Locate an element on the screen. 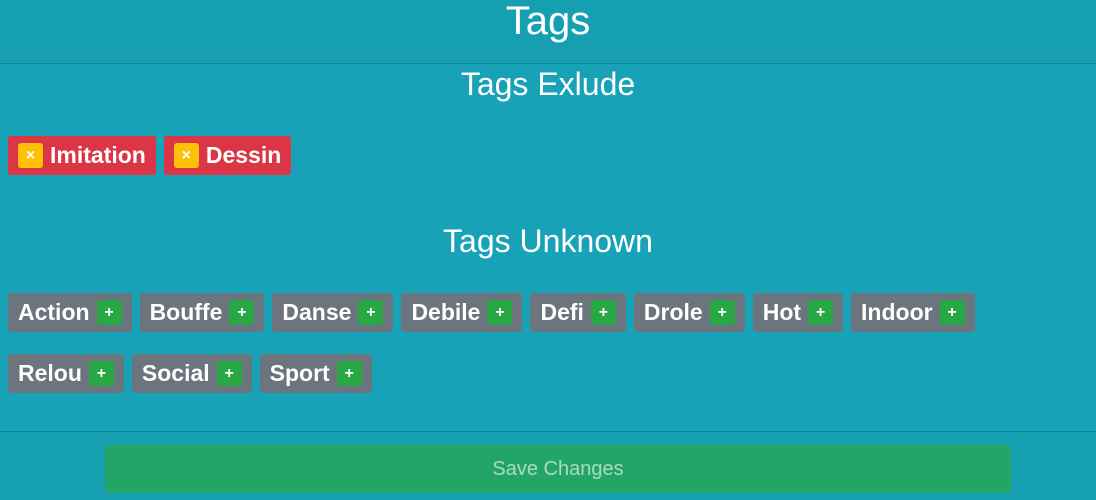 The height and width of the screenshot is (500, 1096). tag-label: Dessin is located at coordinates (243, 155).